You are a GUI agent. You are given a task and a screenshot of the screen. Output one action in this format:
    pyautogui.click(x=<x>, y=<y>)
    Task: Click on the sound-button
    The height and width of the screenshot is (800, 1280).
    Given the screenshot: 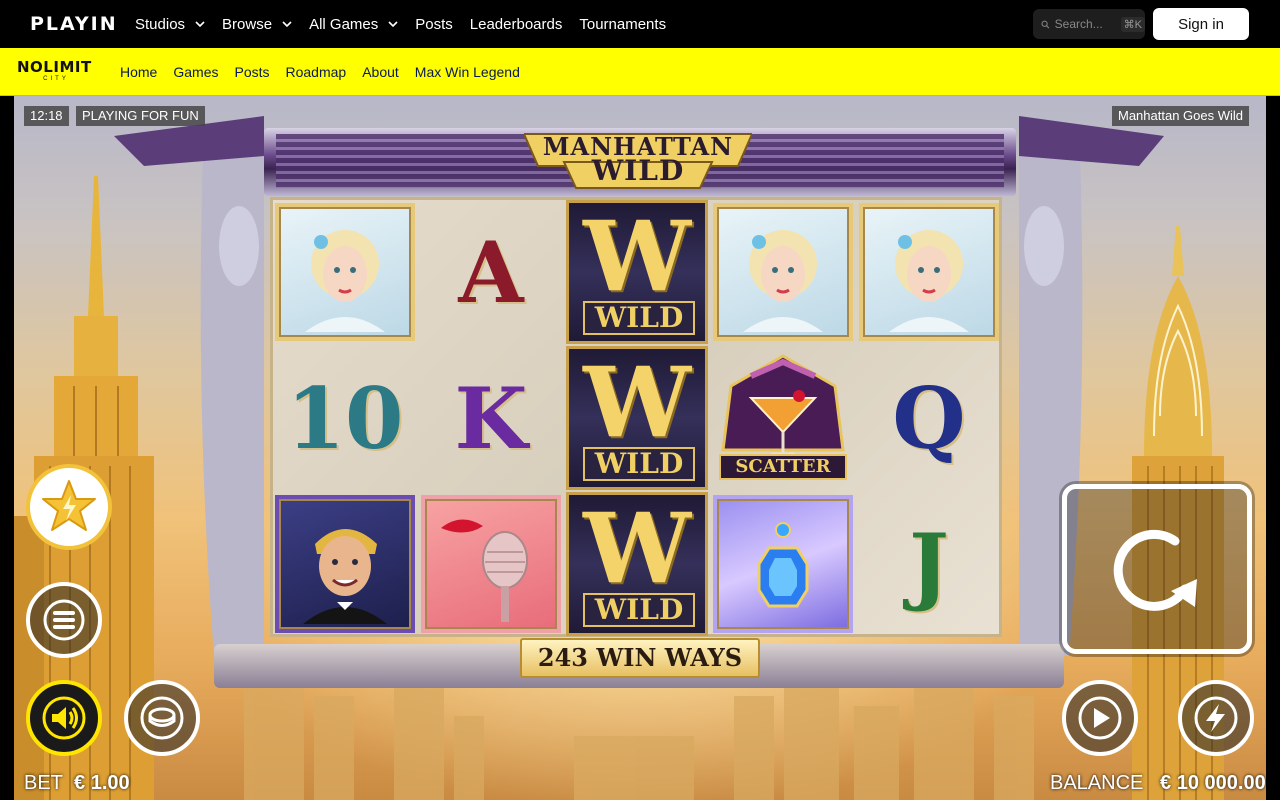 What is the action you would take?
    pyautogui.click(x=64, y=718)
    